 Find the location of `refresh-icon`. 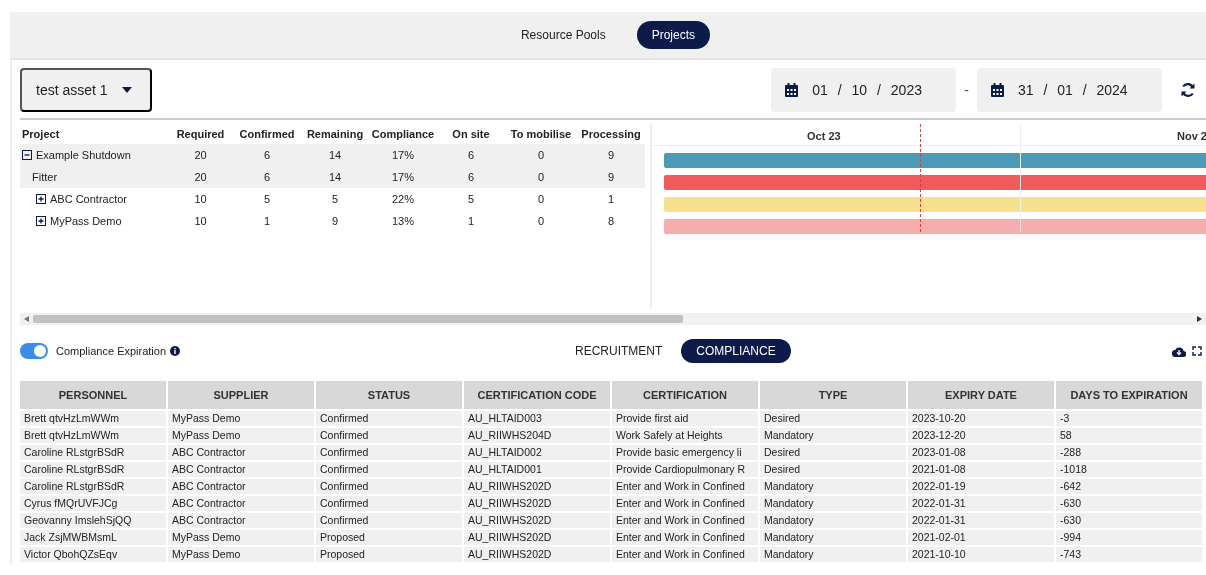

refresh-icon is located at coordinates (1188, 90).